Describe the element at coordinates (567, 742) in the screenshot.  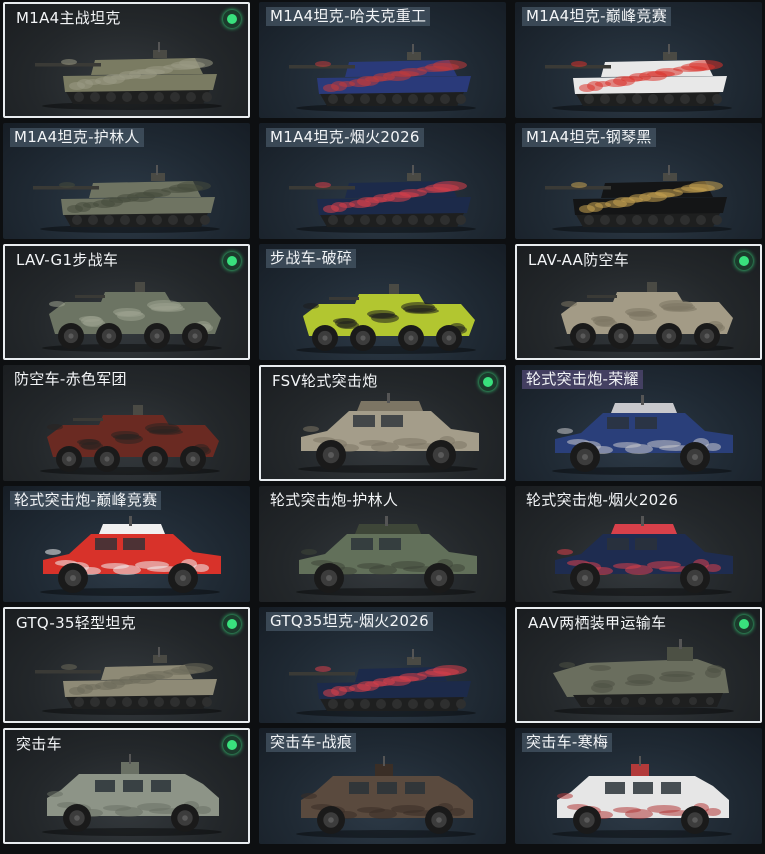
I see `vehicle-name: 突击车-寒梅` at that location.